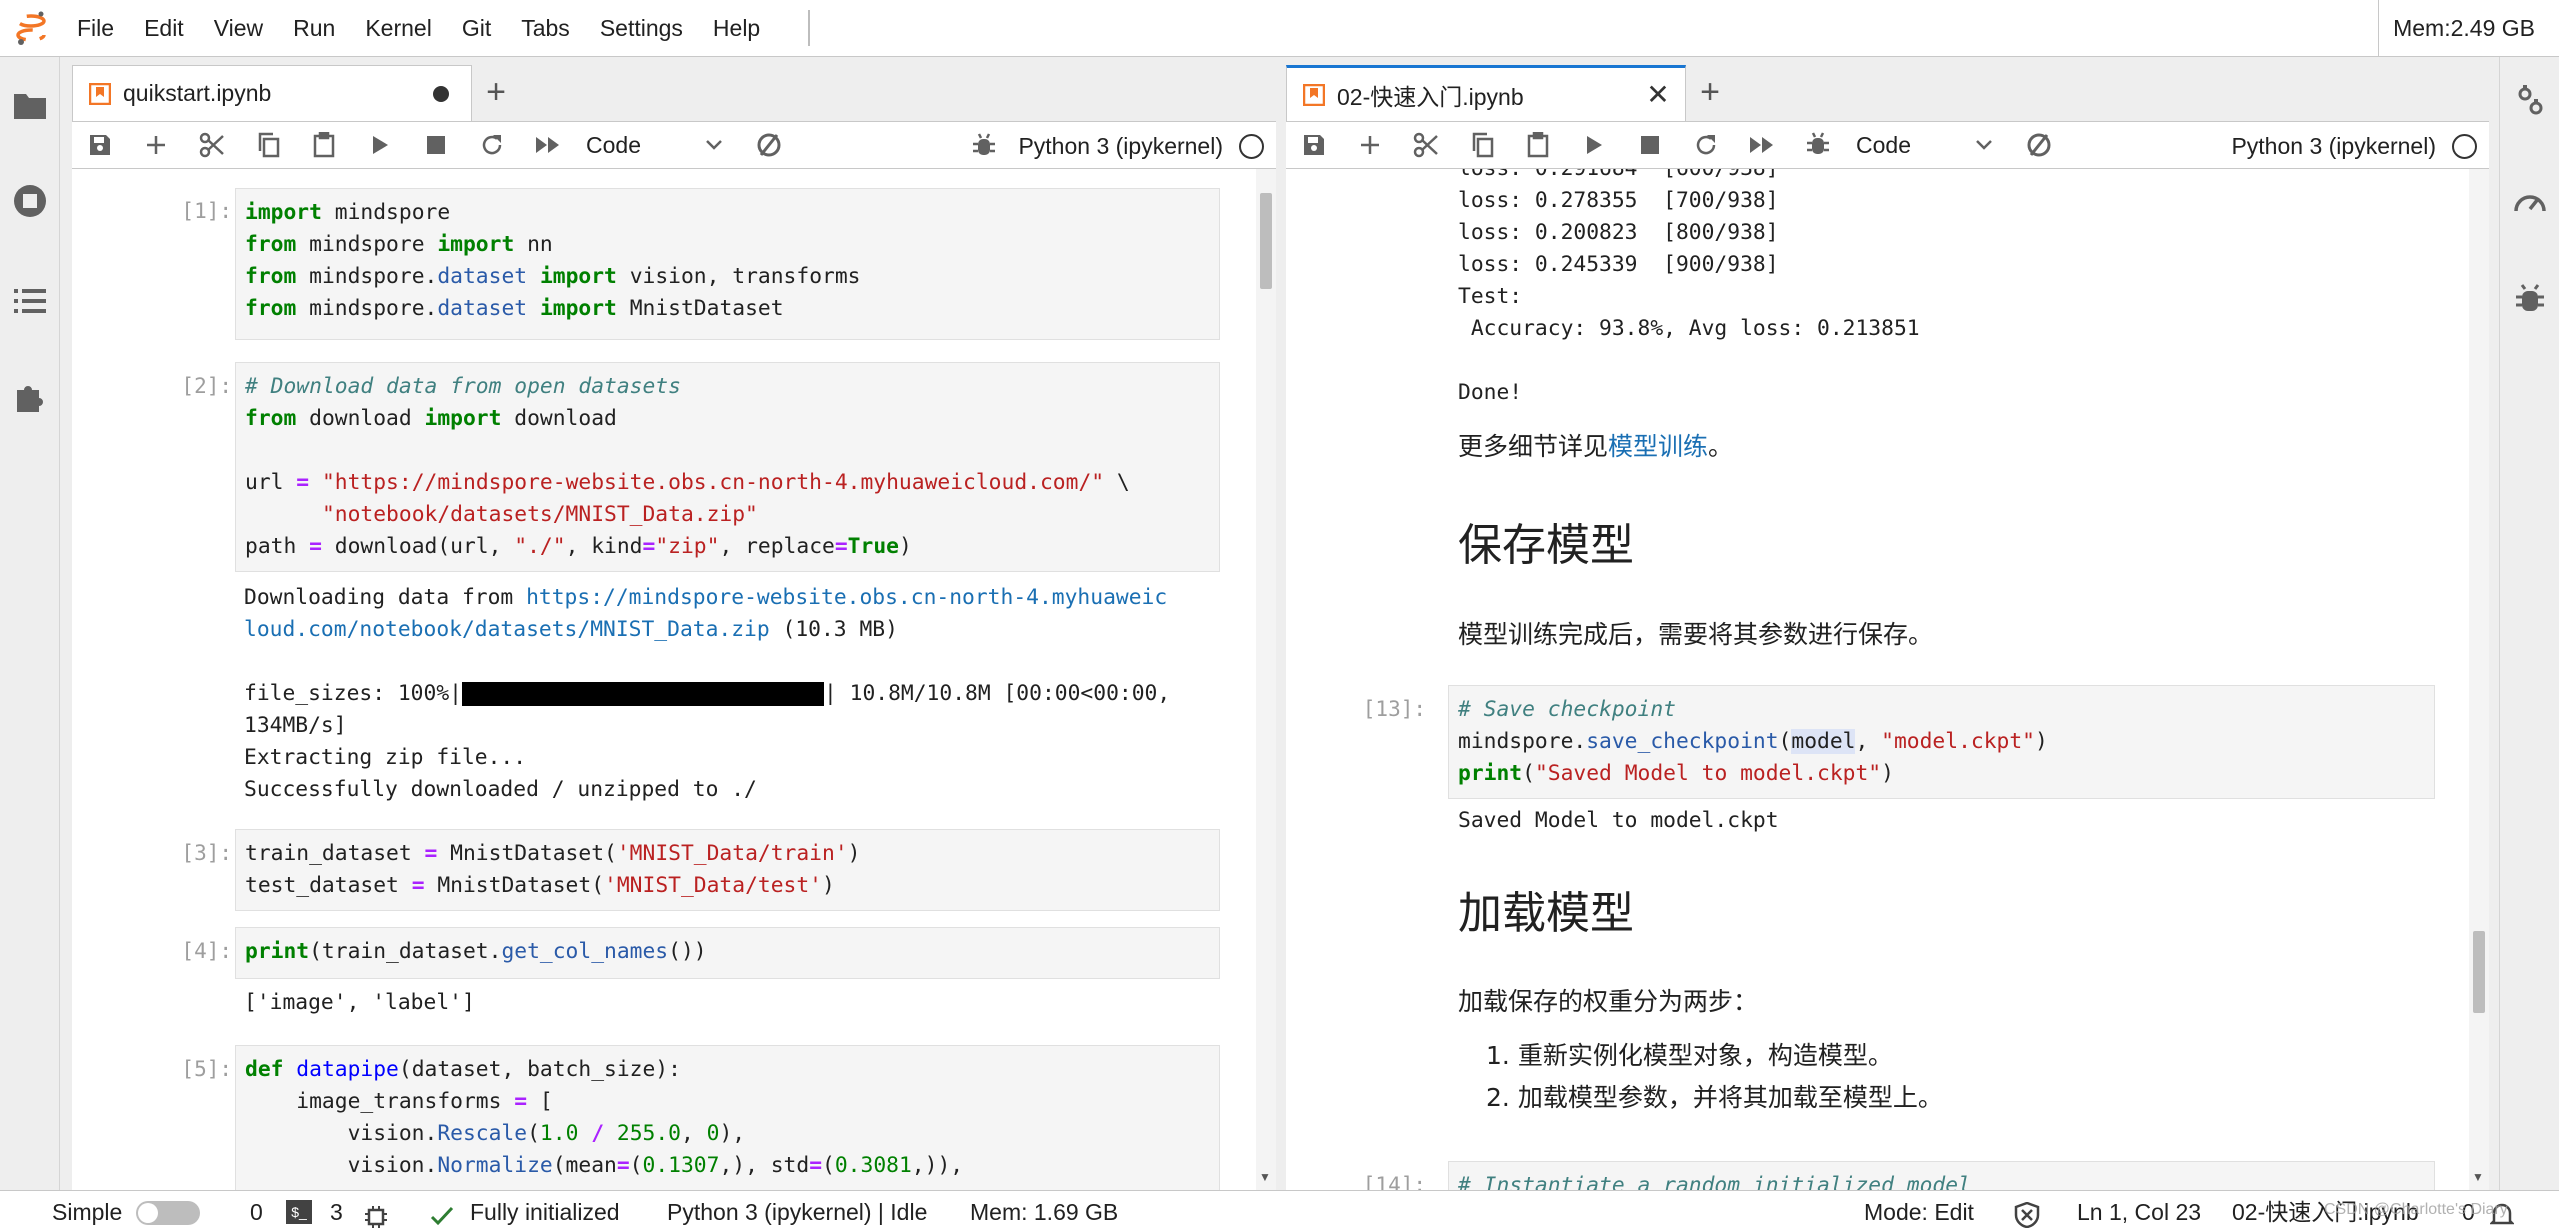  What do you see at coordinates (2416, 1209) in the screenshot?
I see `watermark: CSDN @Charlotte's Diary` at bounding box center [2416, 1209].